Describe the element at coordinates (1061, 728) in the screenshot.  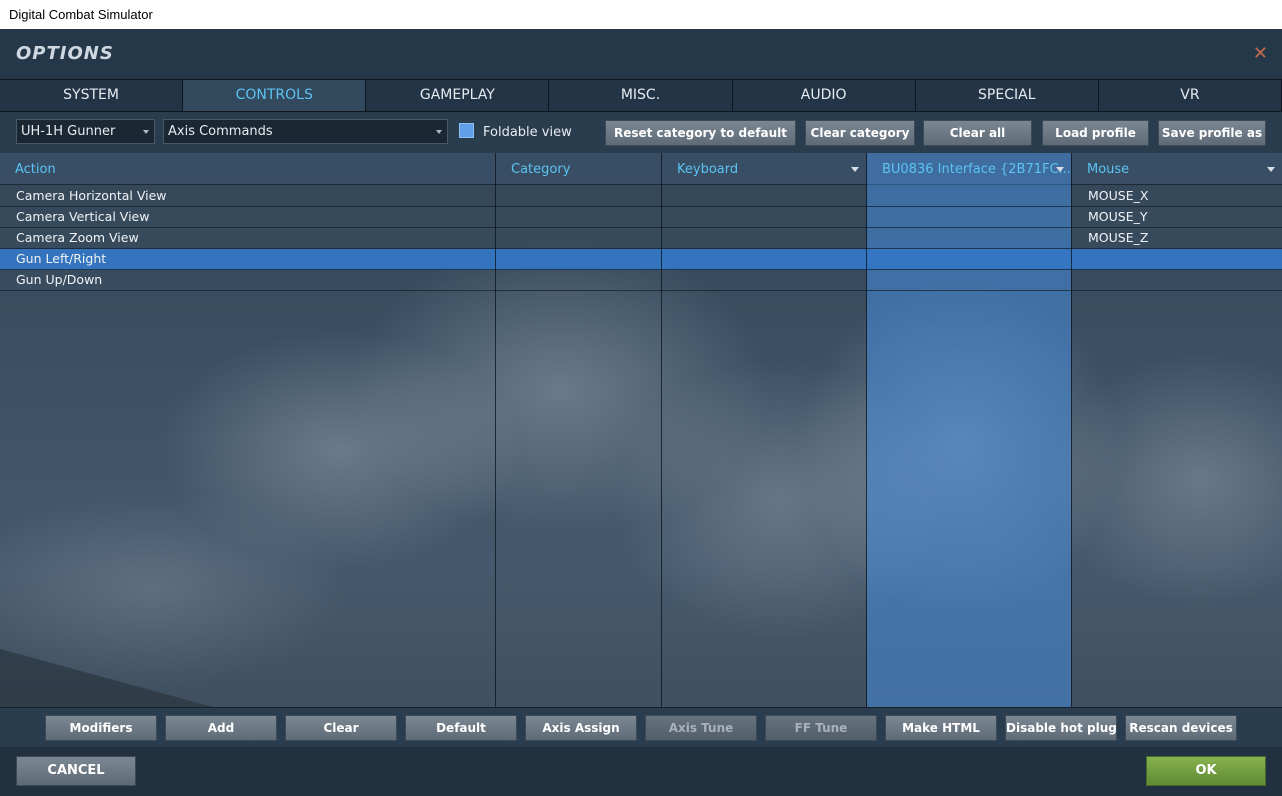
I see `disable-hot-plug-button: Disable hot plug` at that location.